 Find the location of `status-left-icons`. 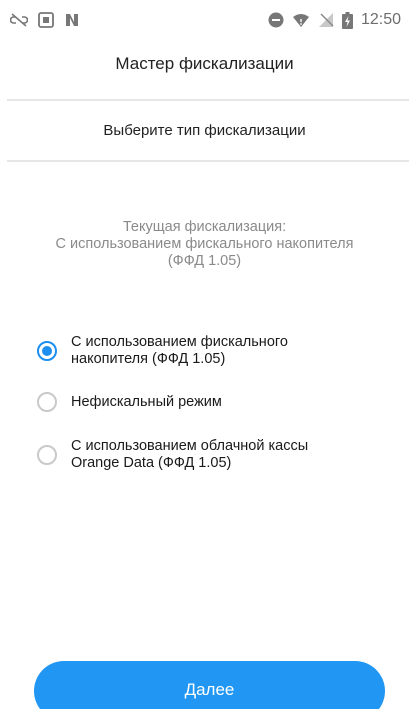

status-left-icons is located at coordinates (45, 20).